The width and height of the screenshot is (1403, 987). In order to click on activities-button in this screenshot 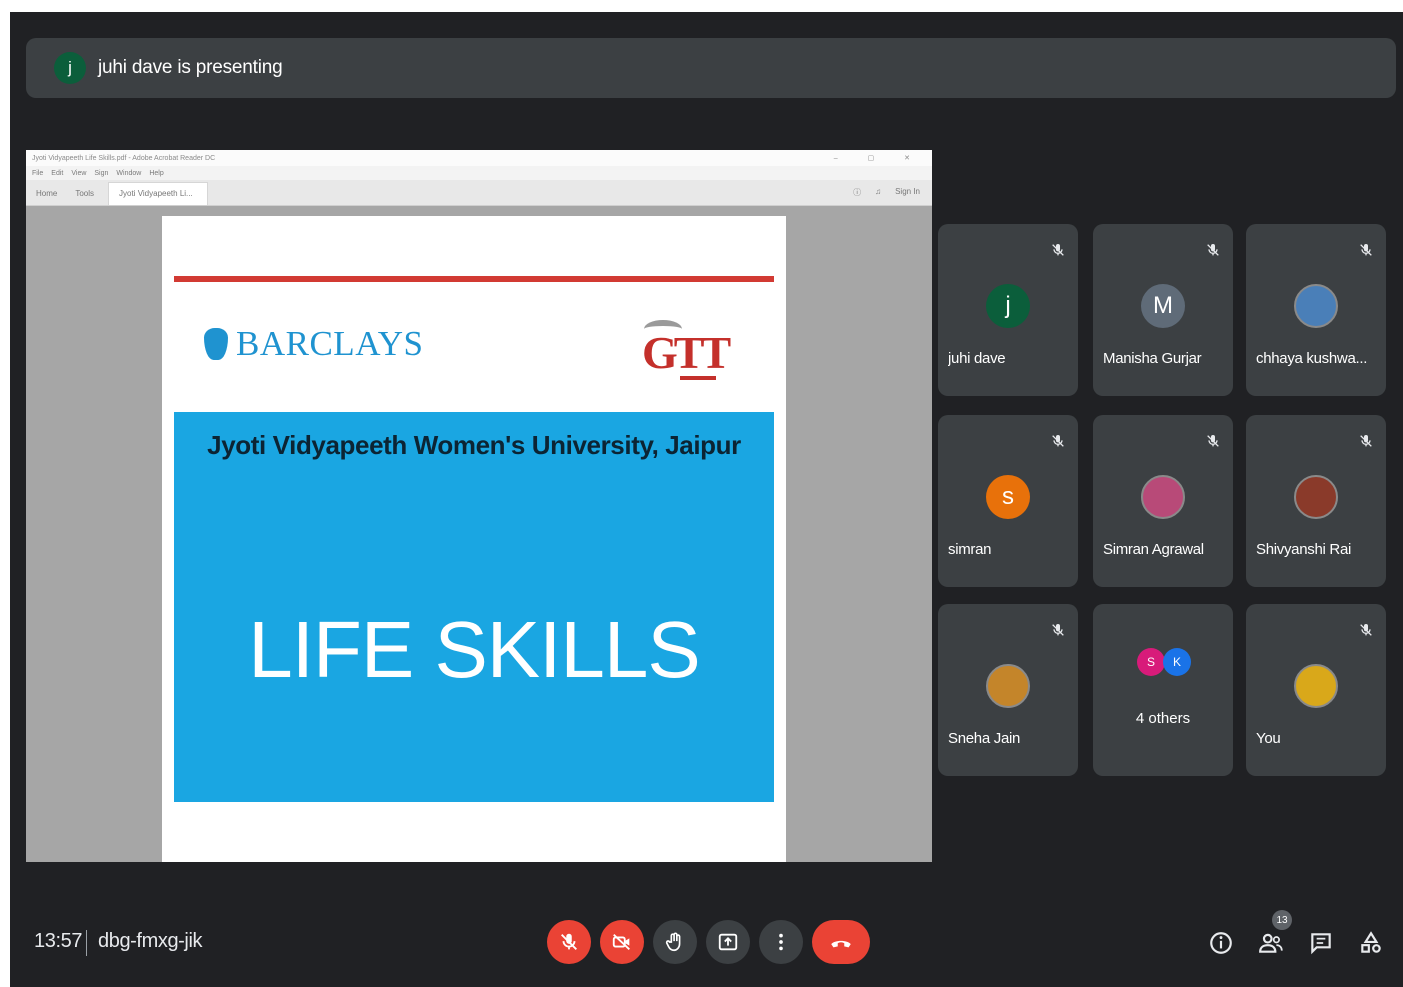, I will do `click(1371, 943)`.